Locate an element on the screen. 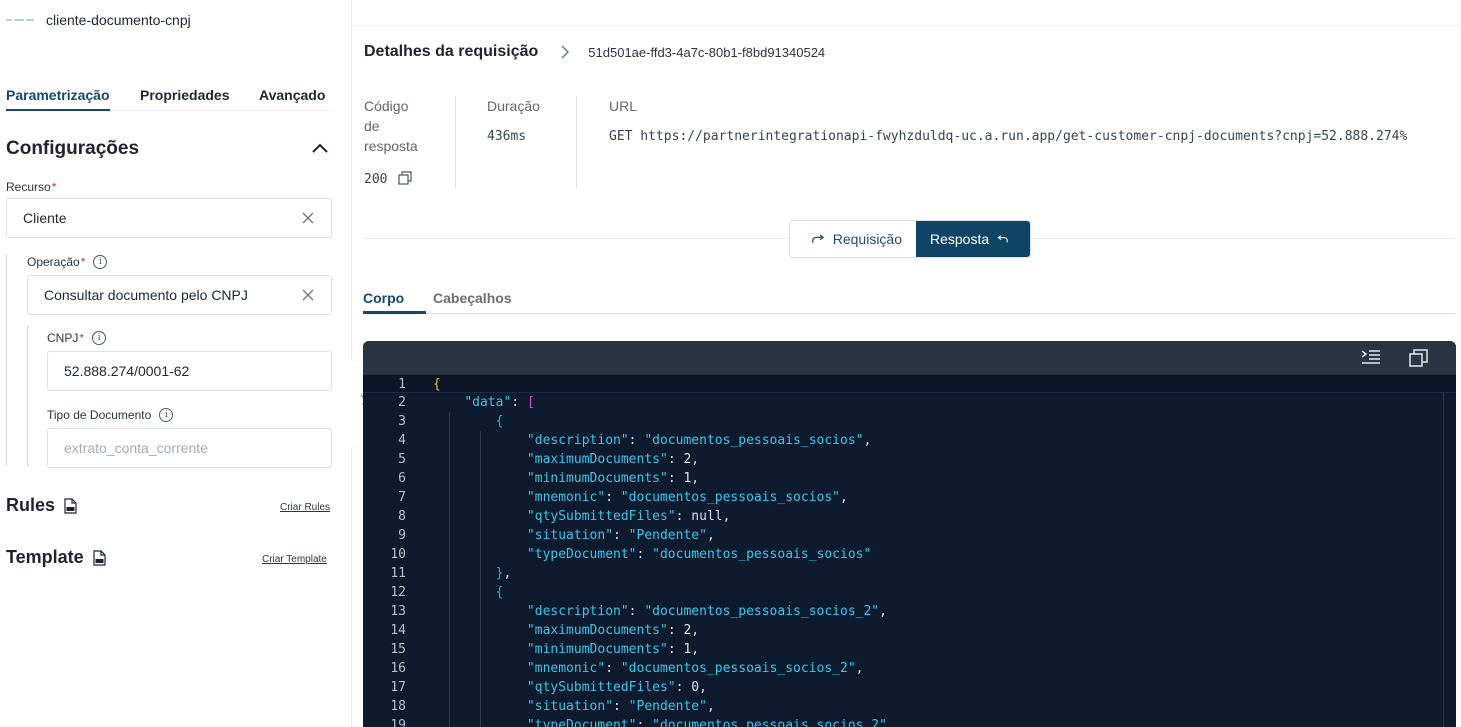 The height and width of the screenshot is (727, 1461). code-line: 8 "qtySubmittedFiles": null, is located at coordinates (909, 516).